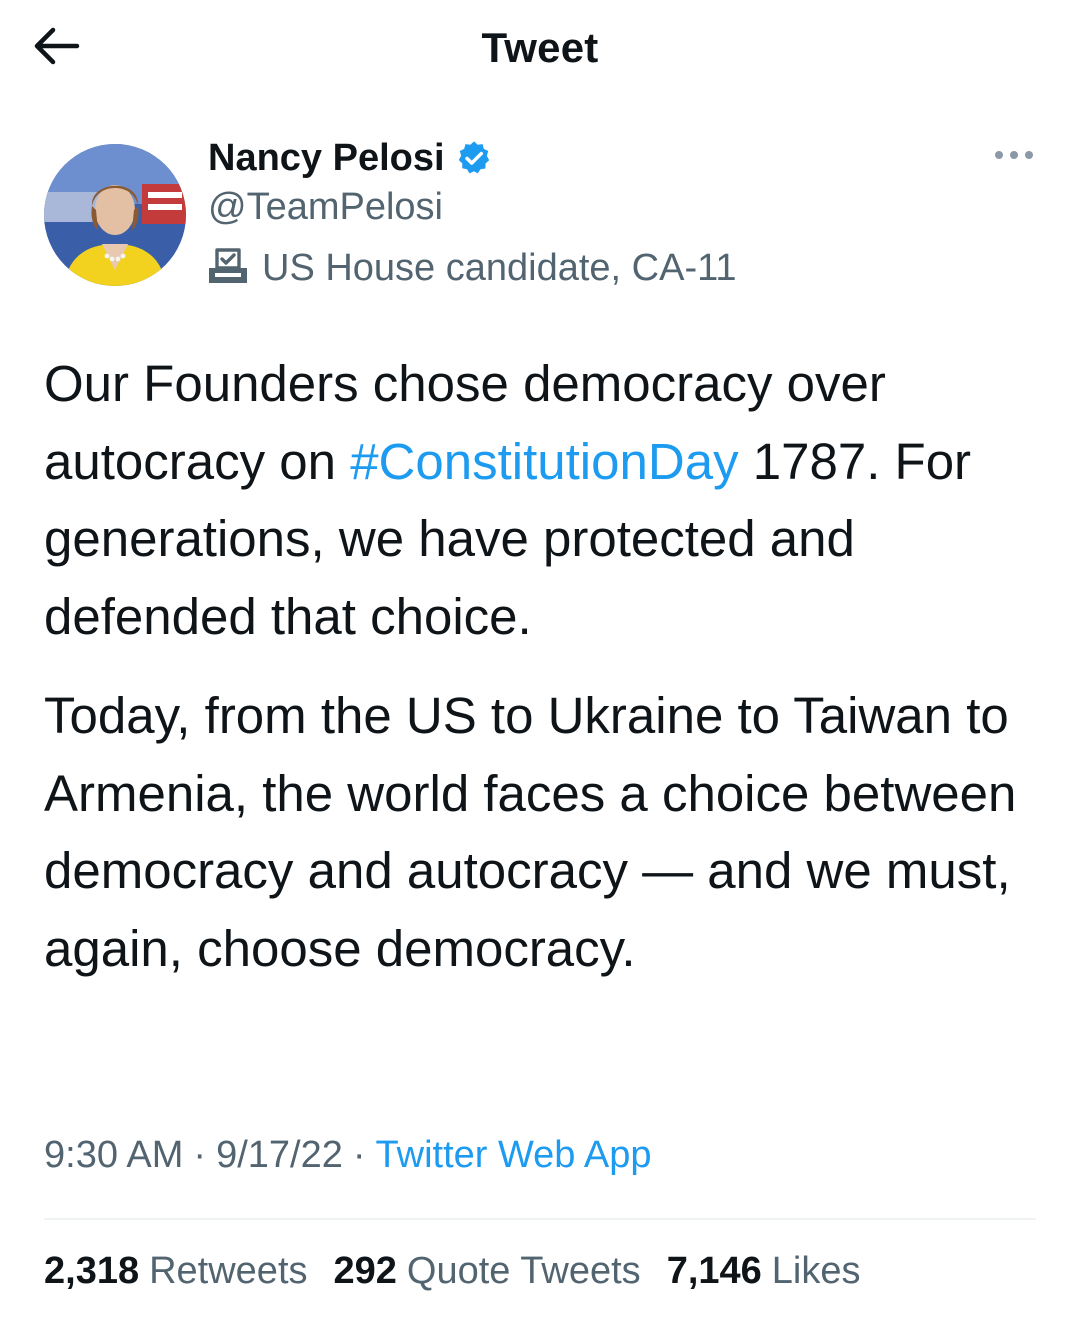 The image size is (1080, 1322). What do you see at coordinates (228, 1271) in the screenshot?
I see `retweets-label: Retweets` at bounding box center [228, 1271].